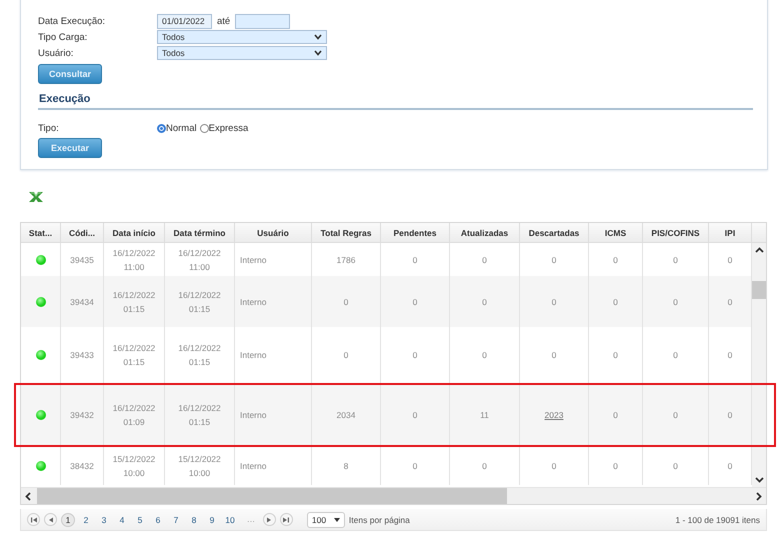 Image resolution: width=782 pixels, height=538 pixels. What do you see at coordinates (325, 520) in the screenshot?
I see `page-size-select: 100` at bounding box center [325, 520].